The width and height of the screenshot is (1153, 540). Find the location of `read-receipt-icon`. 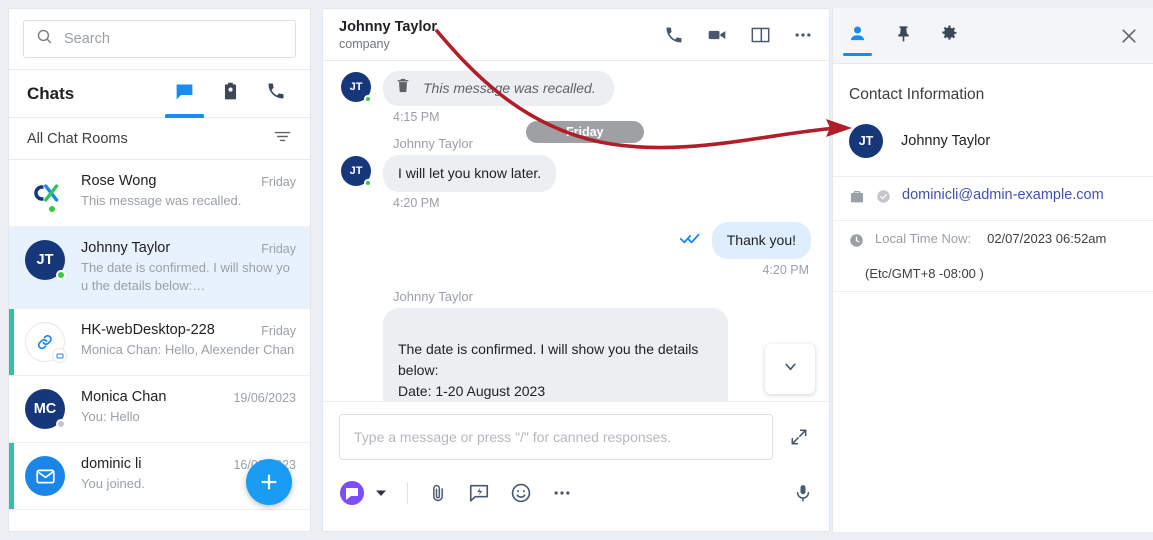

read-receipt-icon is located at coordinates (690, 240).